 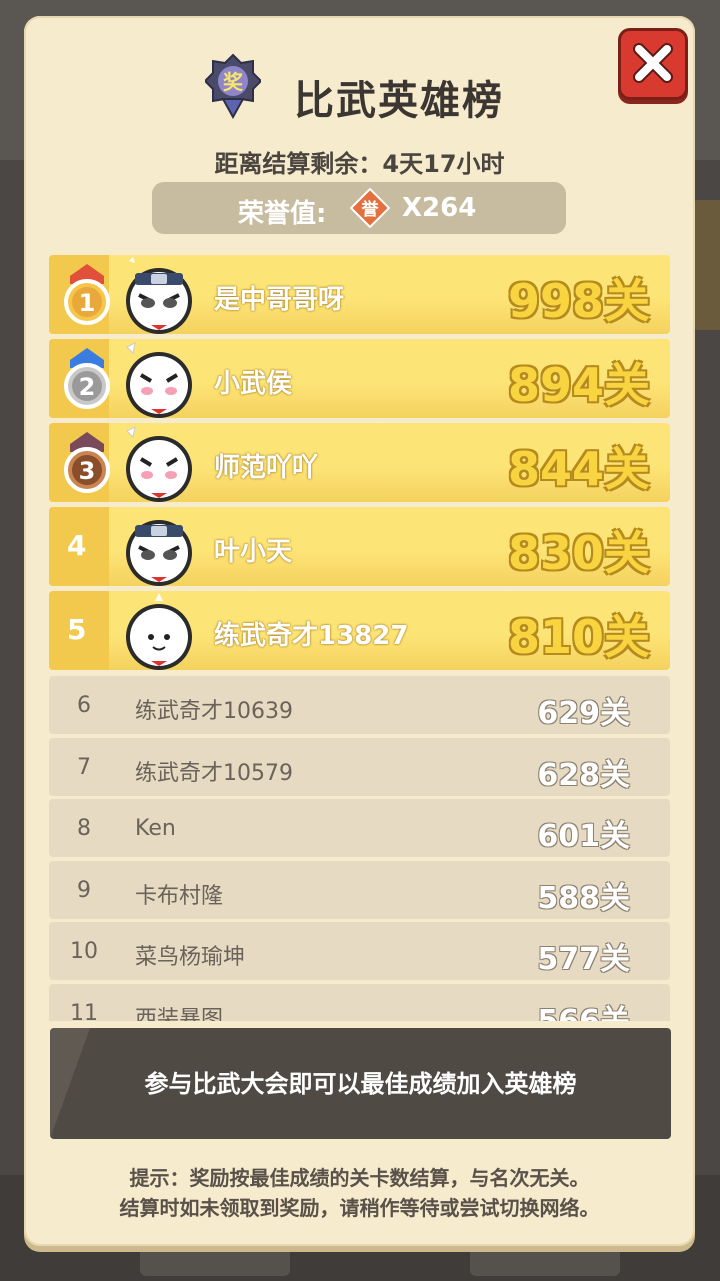 I want to click on player-score: 830关, so click(x=578, y=553).